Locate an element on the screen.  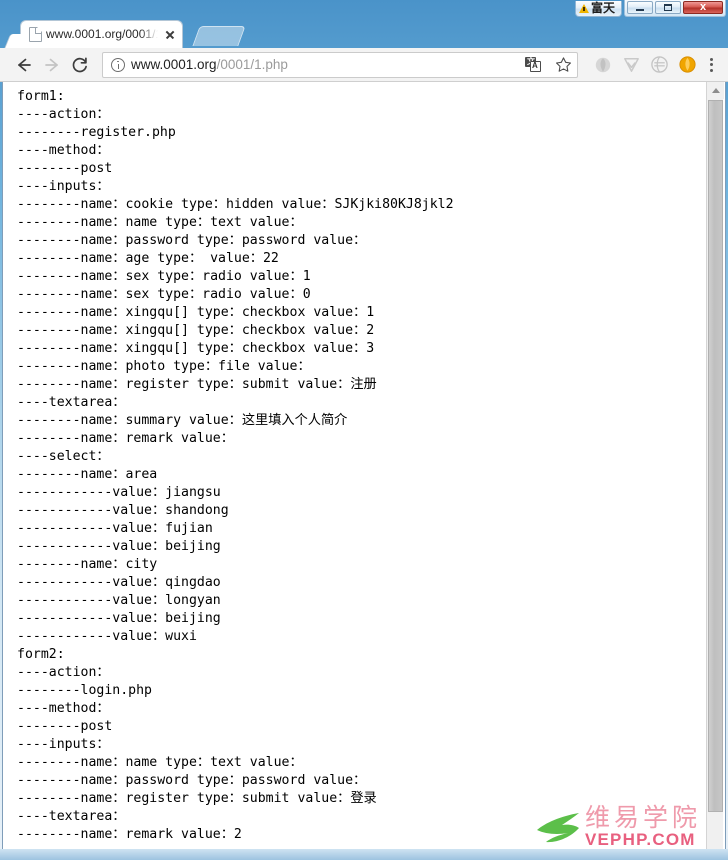
code-line: ------------value：longyan is located at coordinates (119, 600).